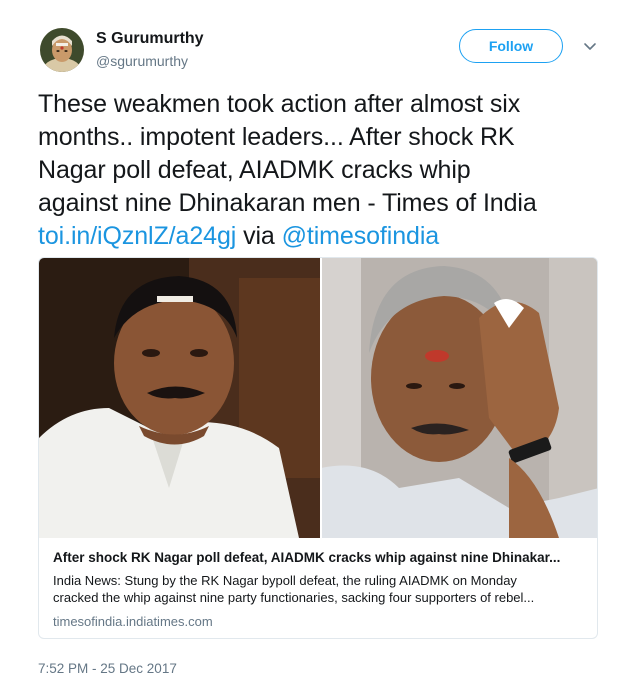 The width and height of the screenshot is (640, 688). I want to click on chevron-down-icon, so click(590, 46).